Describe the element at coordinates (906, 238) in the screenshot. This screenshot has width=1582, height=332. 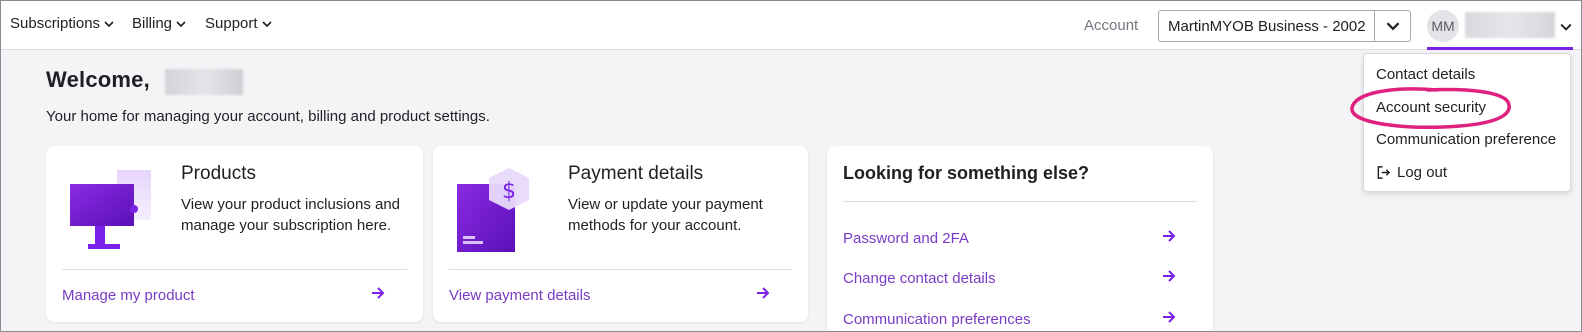
I see `password-2fa-link: Password and 2FA` at that location.